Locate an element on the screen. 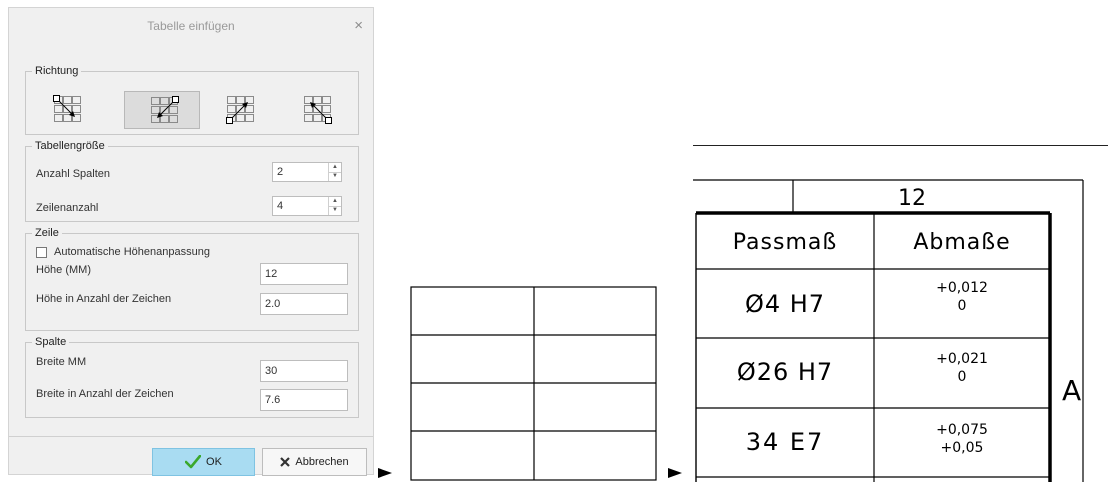 The width and height of the screenshot is (1108, 482). tolerance-cell-1: +0,012 0 is located at coordinates (962, 297).